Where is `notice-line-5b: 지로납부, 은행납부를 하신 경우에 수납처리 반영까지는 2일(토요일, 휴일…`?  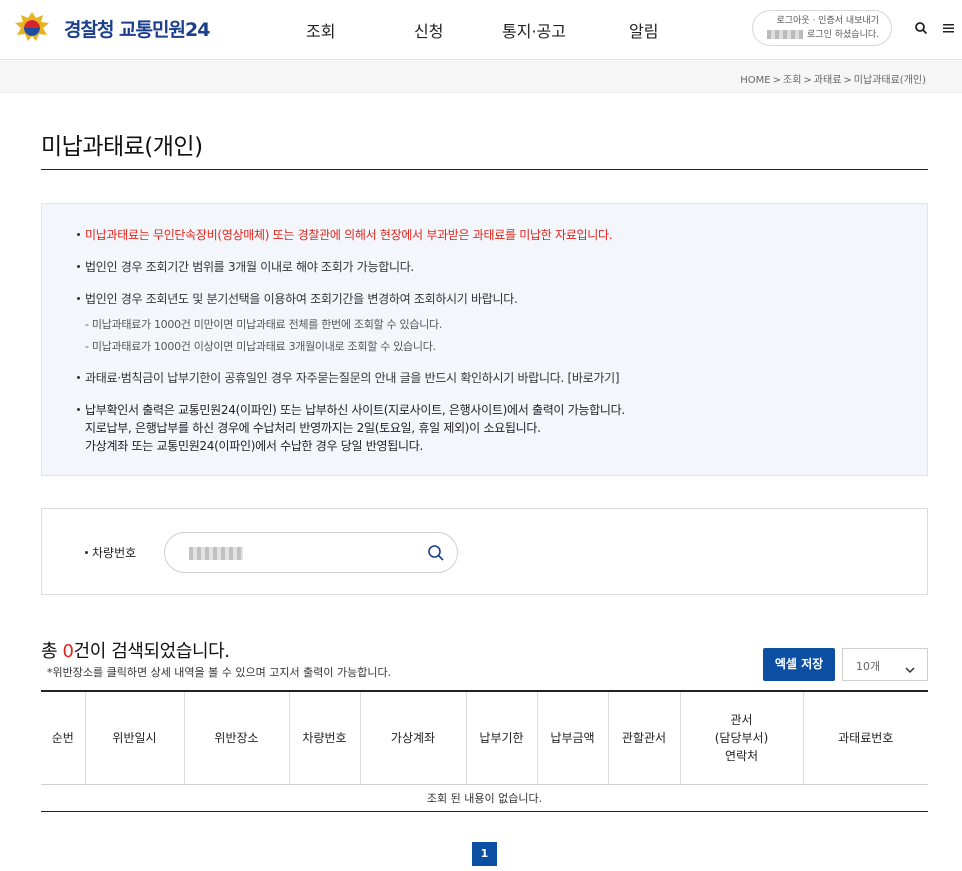
notice-line-5b: 지로납부, 은행납부를 하신 경우에 수납처리 반영까지는 2일(토요일, 휴일… is located at coordinates (313, 428).